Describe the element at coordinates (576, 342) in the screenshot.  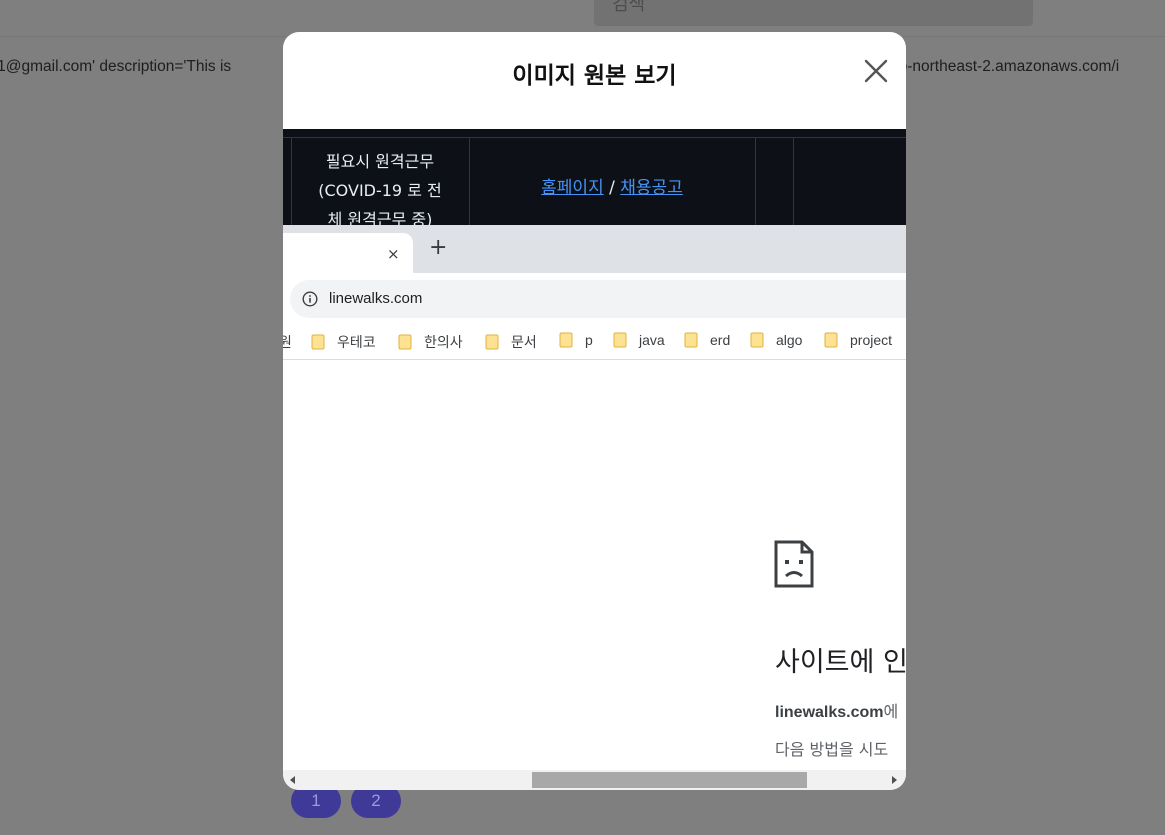
I see `bookmark-item: p` at that location.